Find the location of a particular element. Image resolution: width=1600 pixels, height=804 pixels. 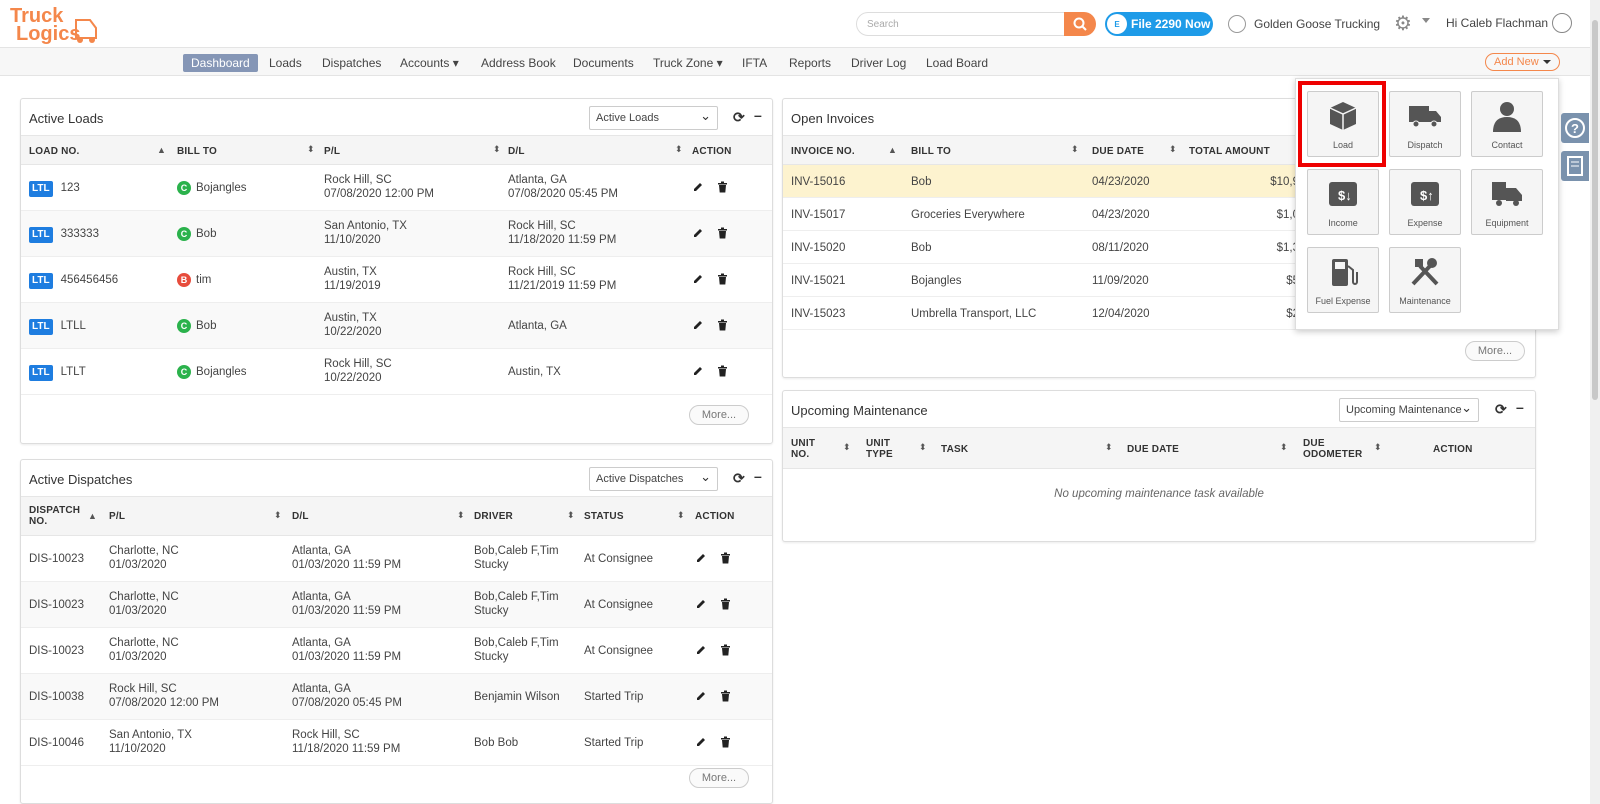

nav-dashboard: Dashboard is located at coordinates (220, 63).